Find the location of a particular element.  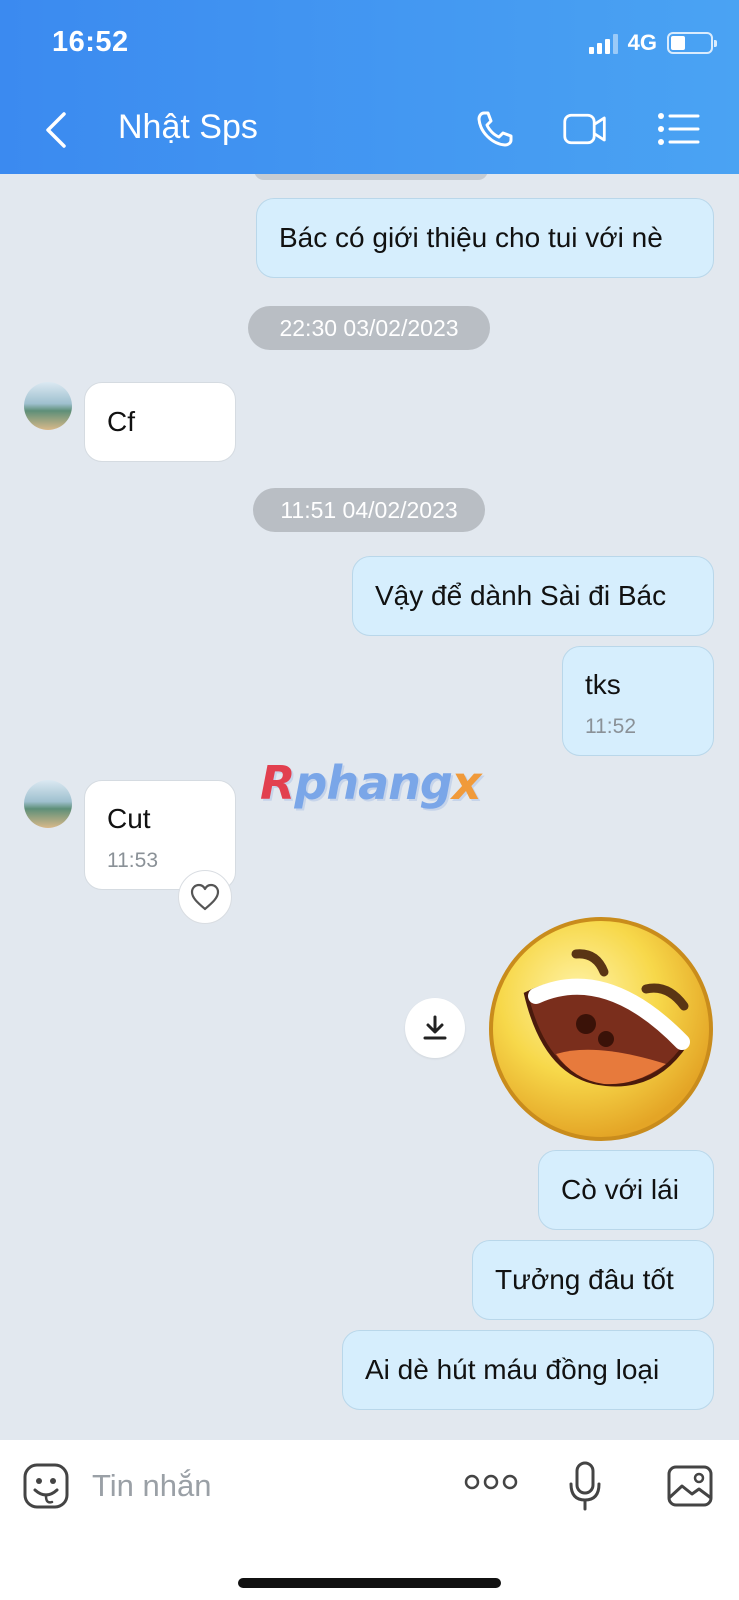

list-menu-icon is located at coordinates (679, 129).